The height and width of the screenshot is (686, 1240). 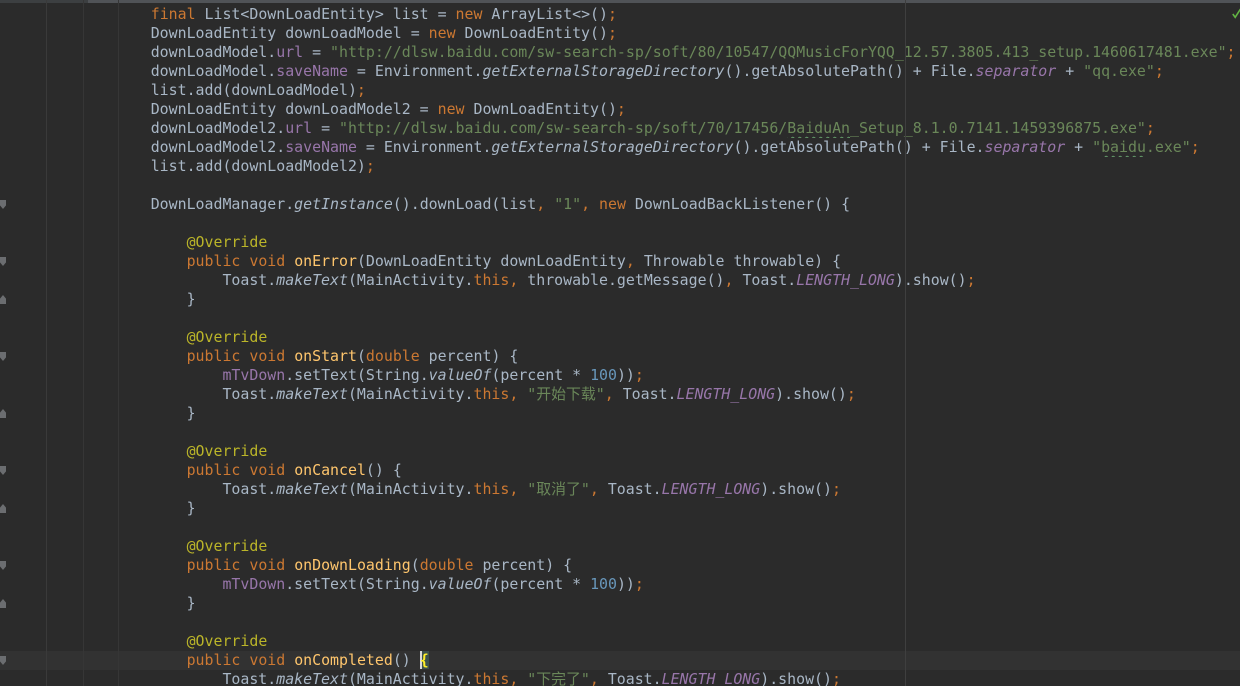 I want to click on plain-token: (MainActivity., so click(x=411, y=394).